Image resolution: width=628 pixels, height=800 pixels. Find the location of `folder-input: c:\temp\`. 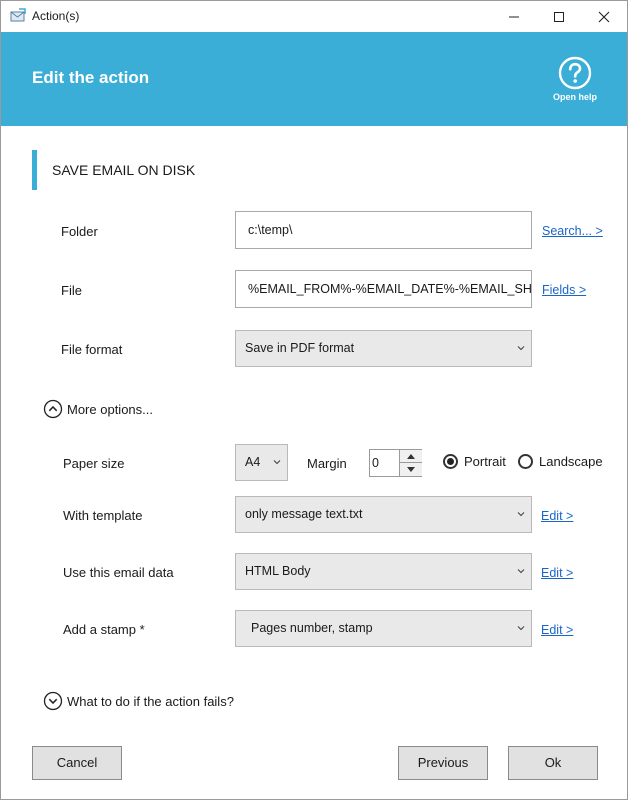

folder-input: c:\temp\ is located at coordinates (383, 230).